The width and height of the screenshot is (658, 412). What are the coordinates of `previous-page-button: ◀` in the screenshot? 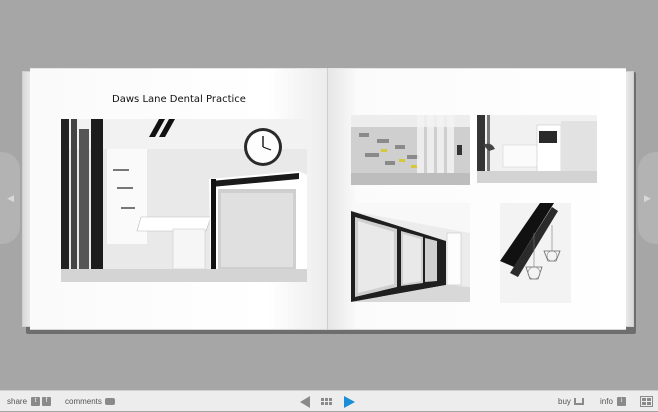 It's located at (10, 198).